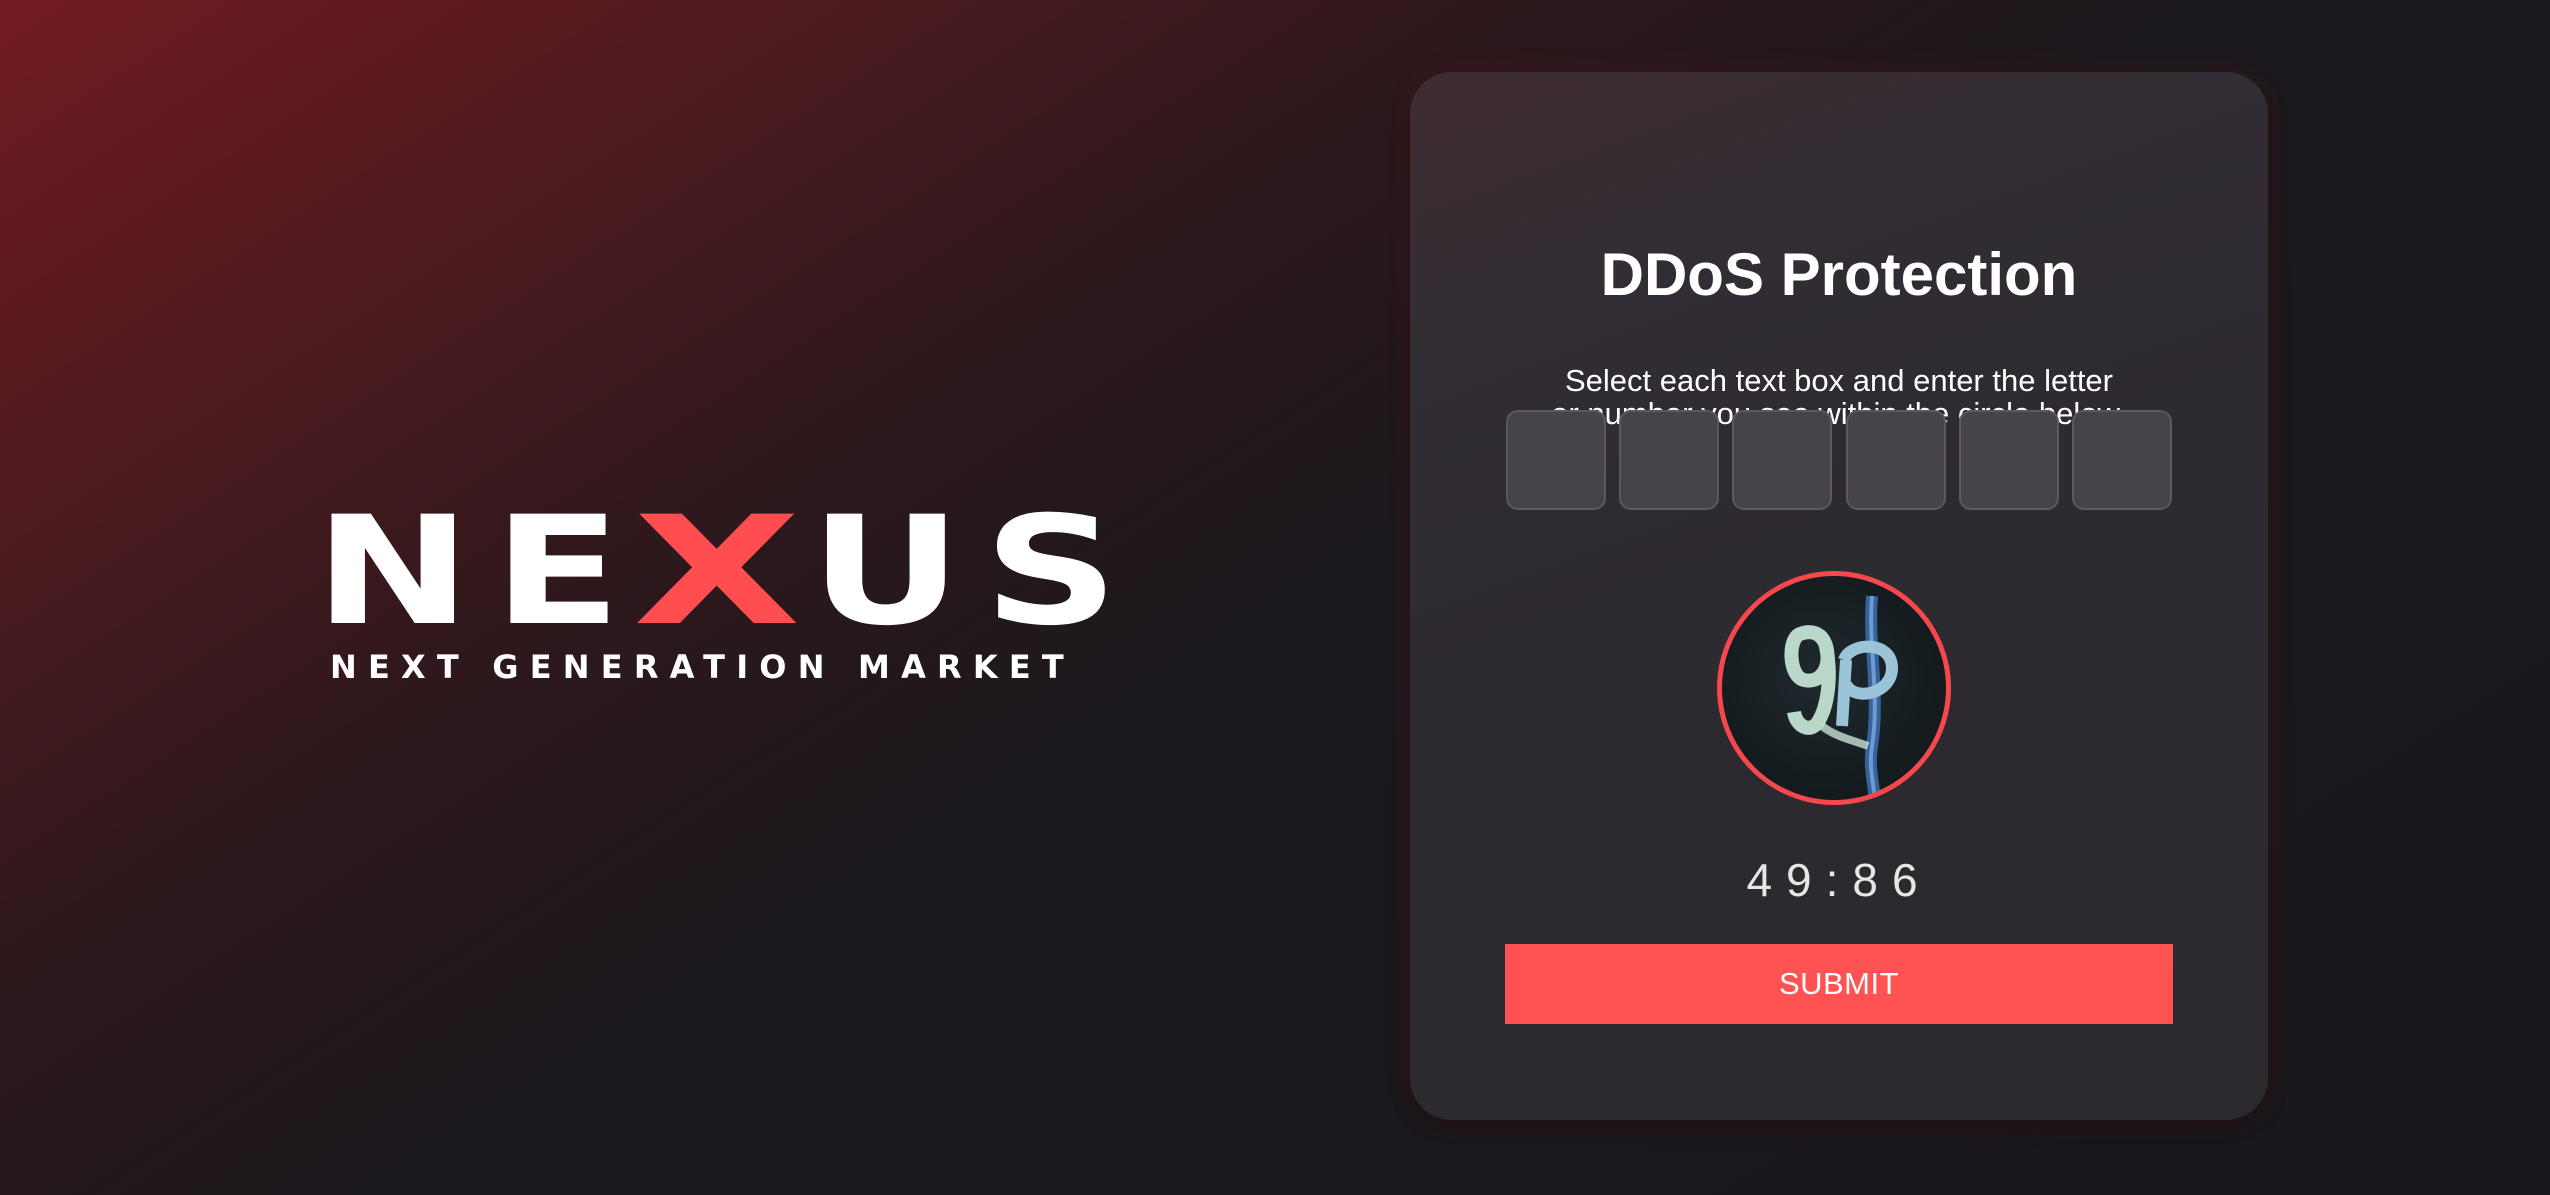 This screenshot has width=2550, height=1195. Describe the element at coordinates (1839, 984) in the screenshot. I see `submit-button: SUBMIT` at that location.